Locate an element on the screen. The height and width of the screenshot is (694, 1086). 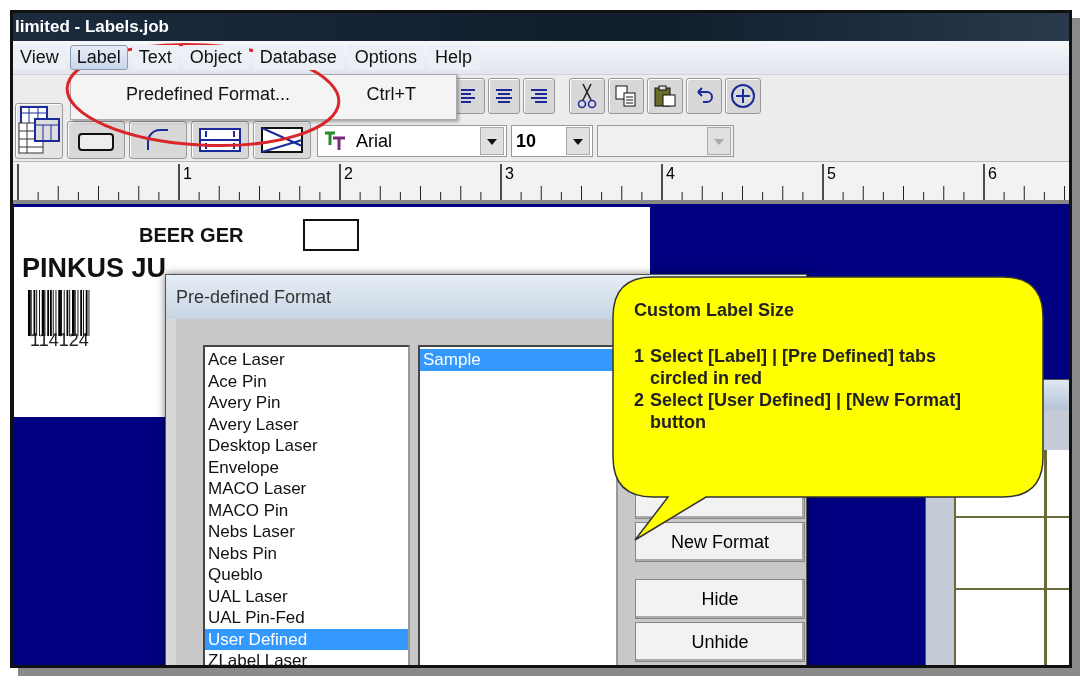
rotate-button is located at coordinates (743, 96).